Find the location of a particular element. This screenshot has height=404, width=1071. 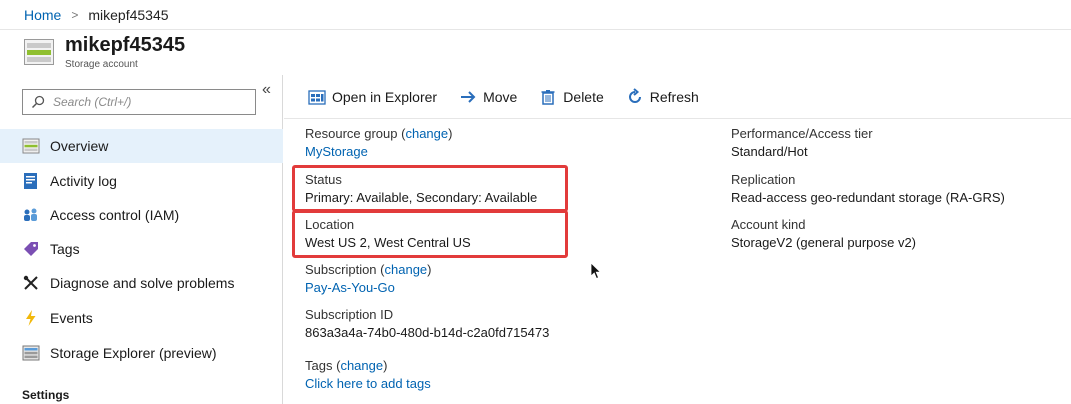

search-input is located at coordinates (151, 102).